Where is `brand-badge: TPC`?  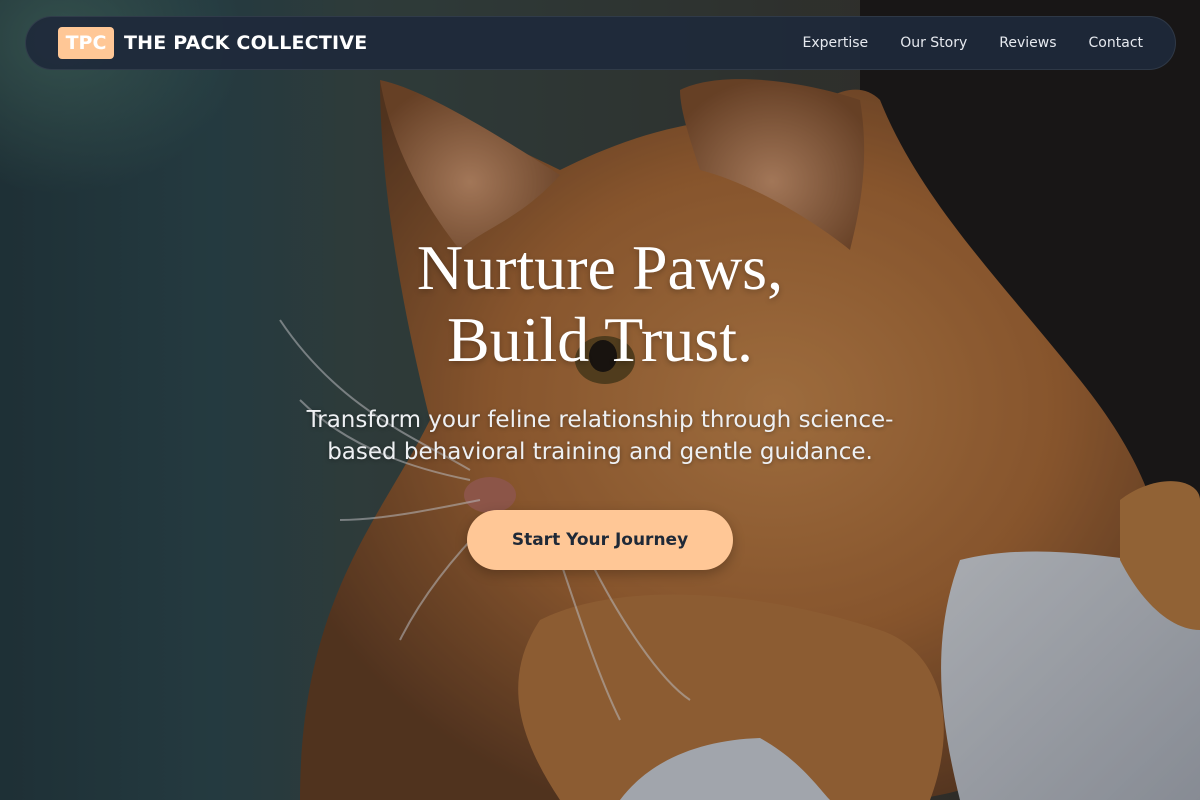
brand-badge: TPC is located at coordinates (86, 43).